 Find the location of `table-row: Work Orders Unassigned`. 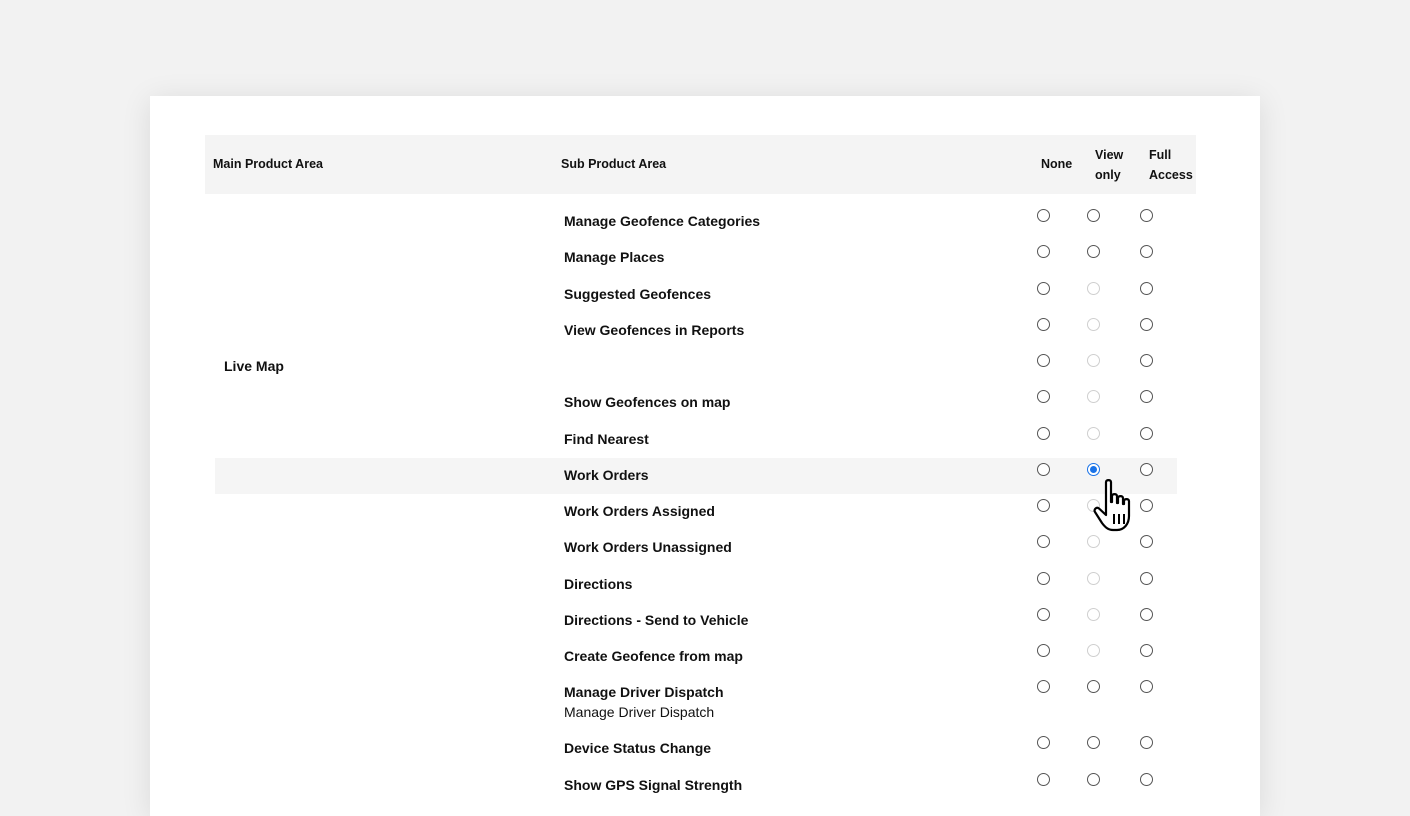

table-row: Work Orders Unassigned is located at coordinates (696, 548).